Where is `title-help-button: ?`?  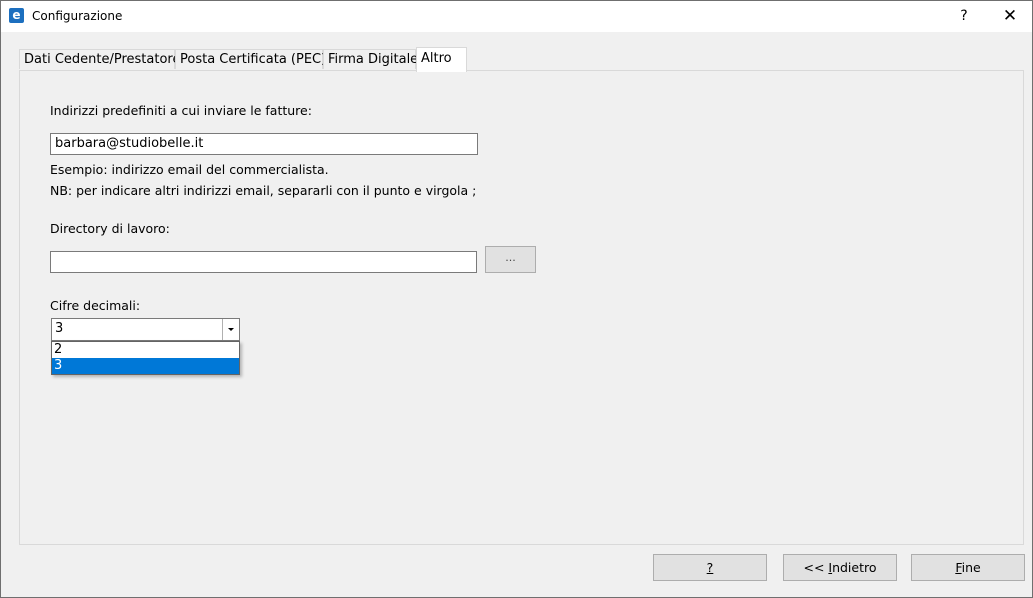 title-help-button: ? is located at coordinates (964, 16).